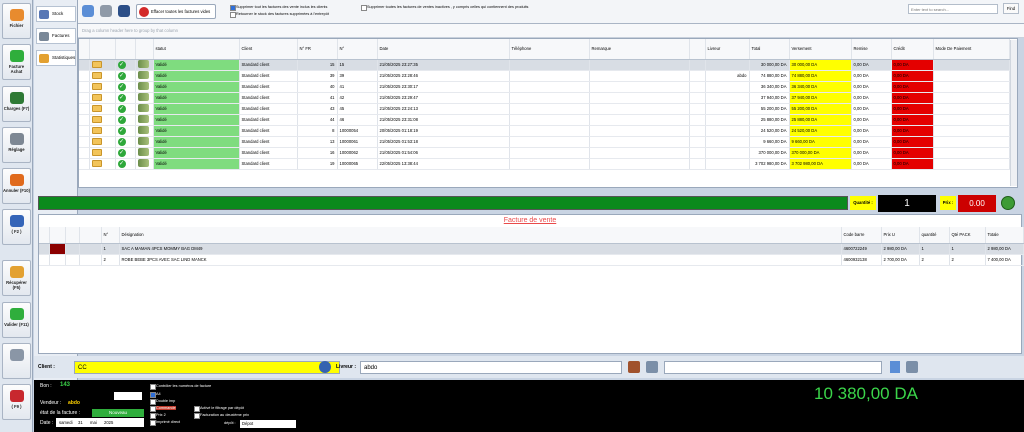 Image resolution: width=1024 pixels, height=432 pixels. I want to click on nav-item-statistiques: Statistiques, so click(56, 58).